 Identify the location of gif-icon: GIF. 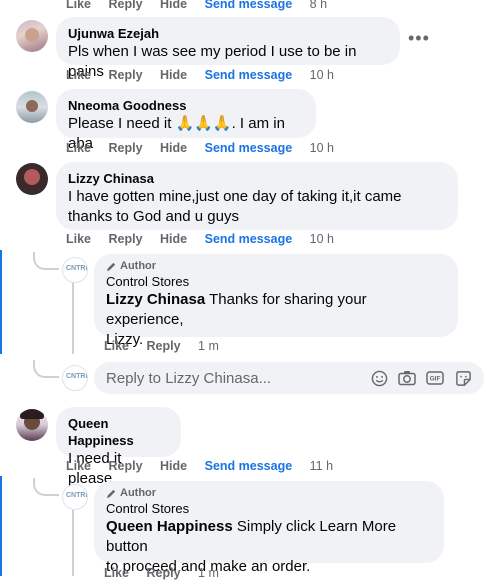
(435, 378).